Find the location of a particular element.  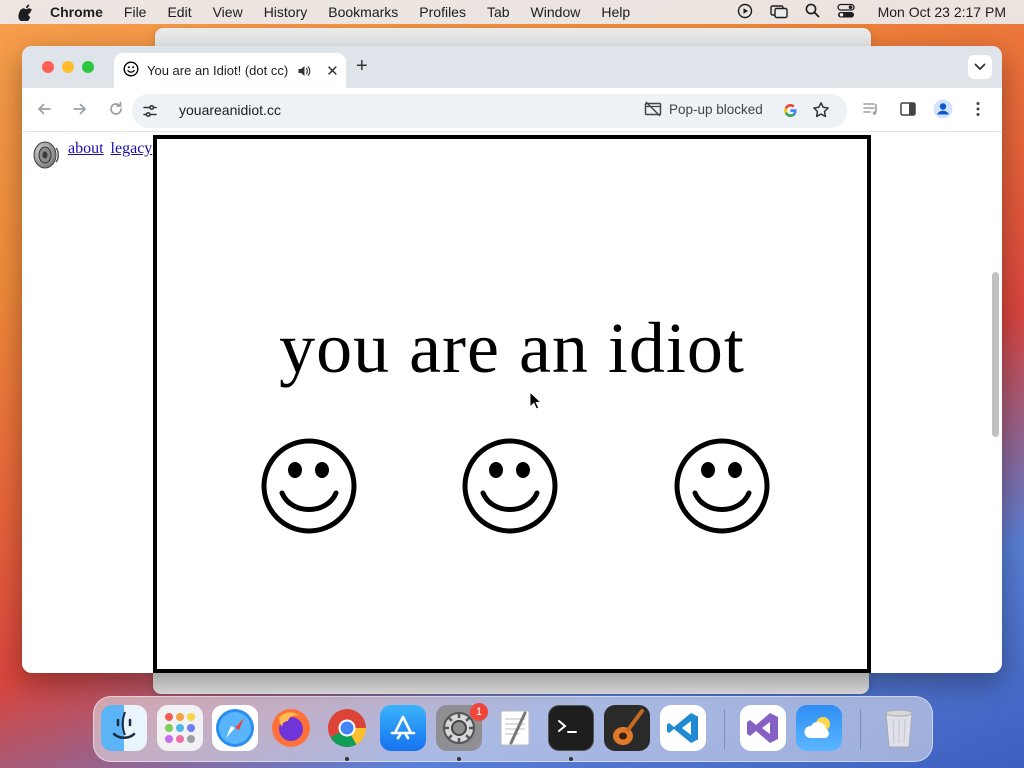

menu-profiles: Profiles is located at coordinates (442, 12).